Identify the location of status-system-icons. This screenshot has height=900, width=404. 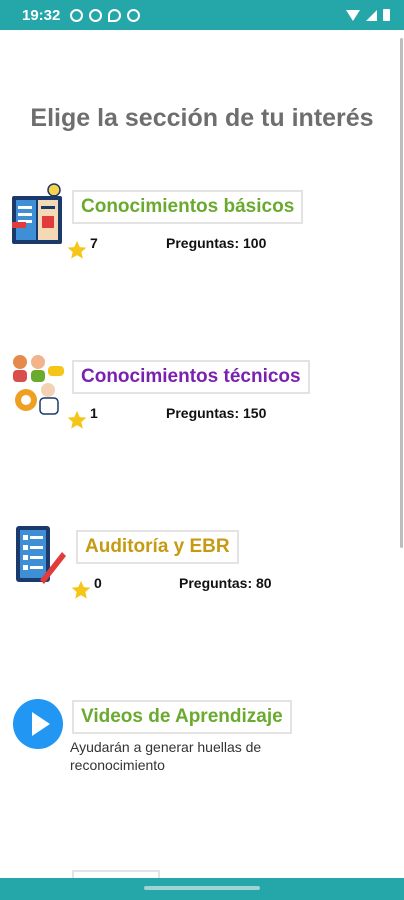
(368, 15).